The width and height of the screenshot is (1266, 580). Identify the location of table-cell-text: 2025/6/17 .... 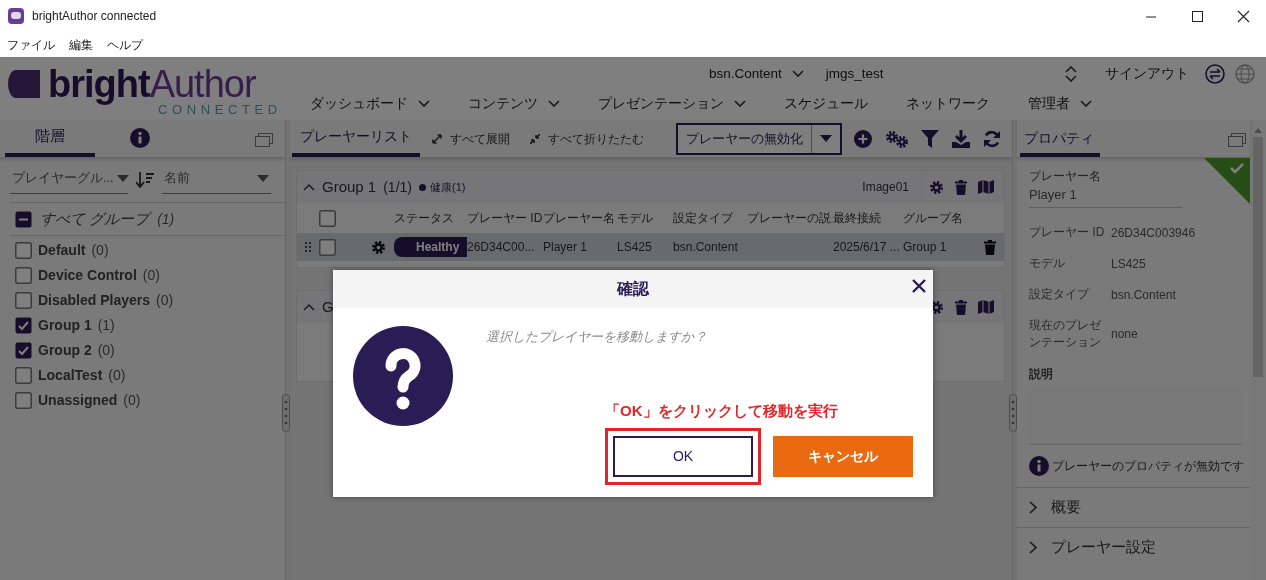
(867, 247).